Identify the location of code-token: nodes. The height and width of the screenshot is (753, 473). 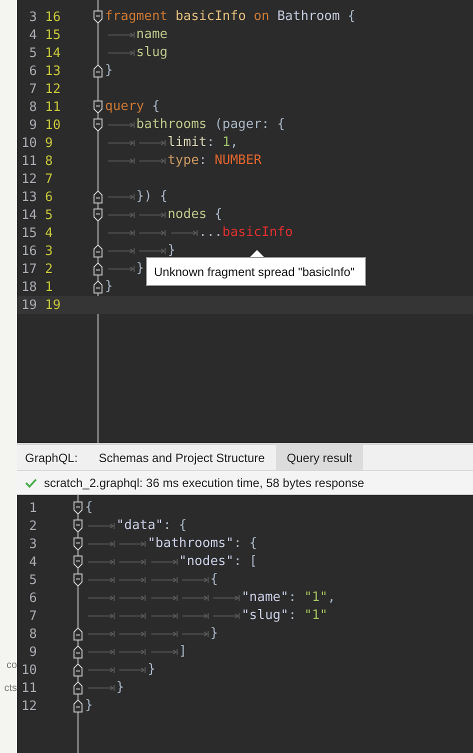
(187, 215).